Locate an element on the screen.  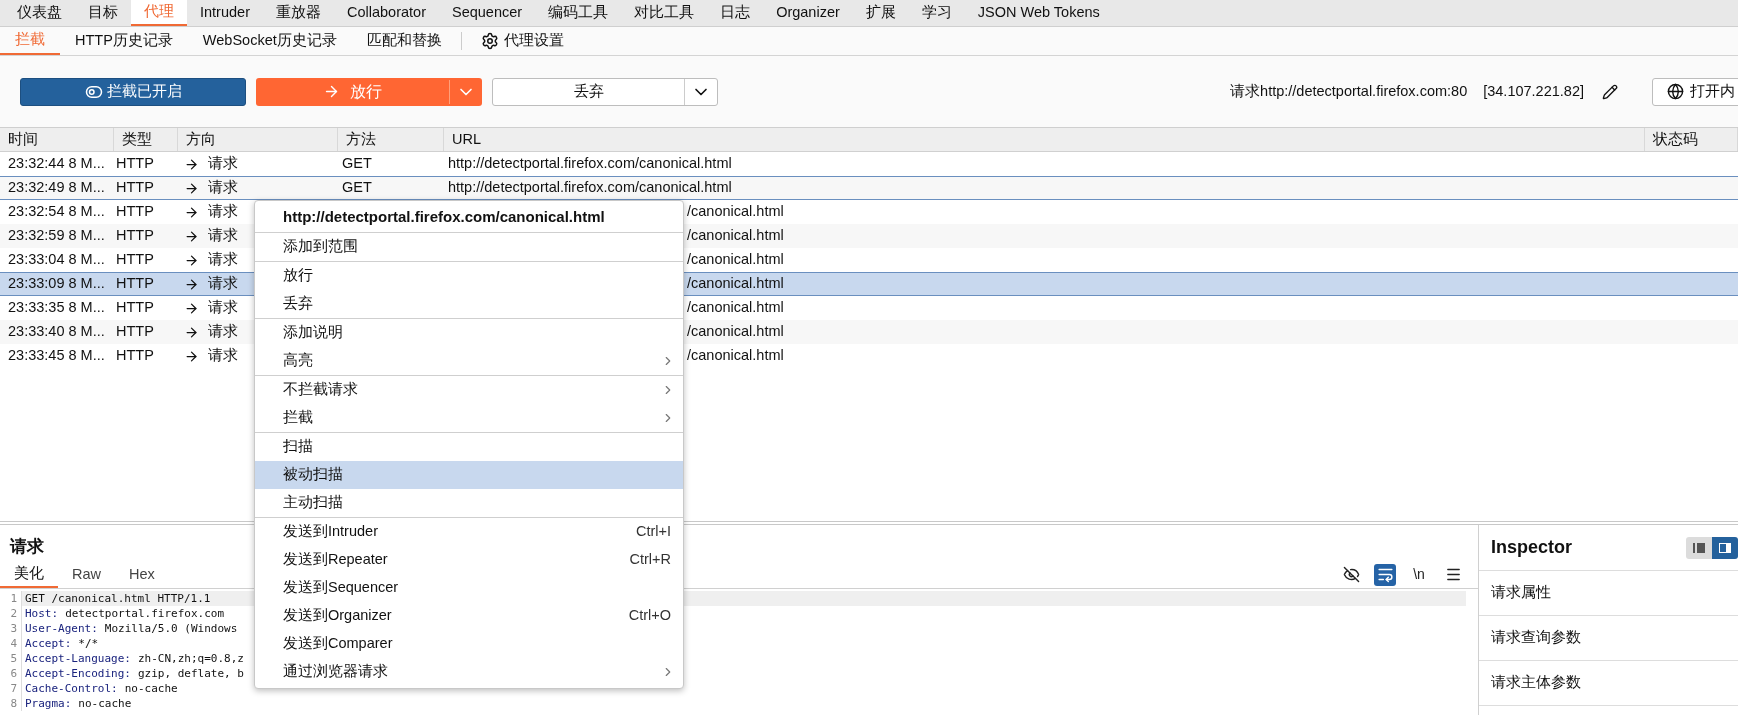
top-tab: 学习 is located at coordinates (936, 13).